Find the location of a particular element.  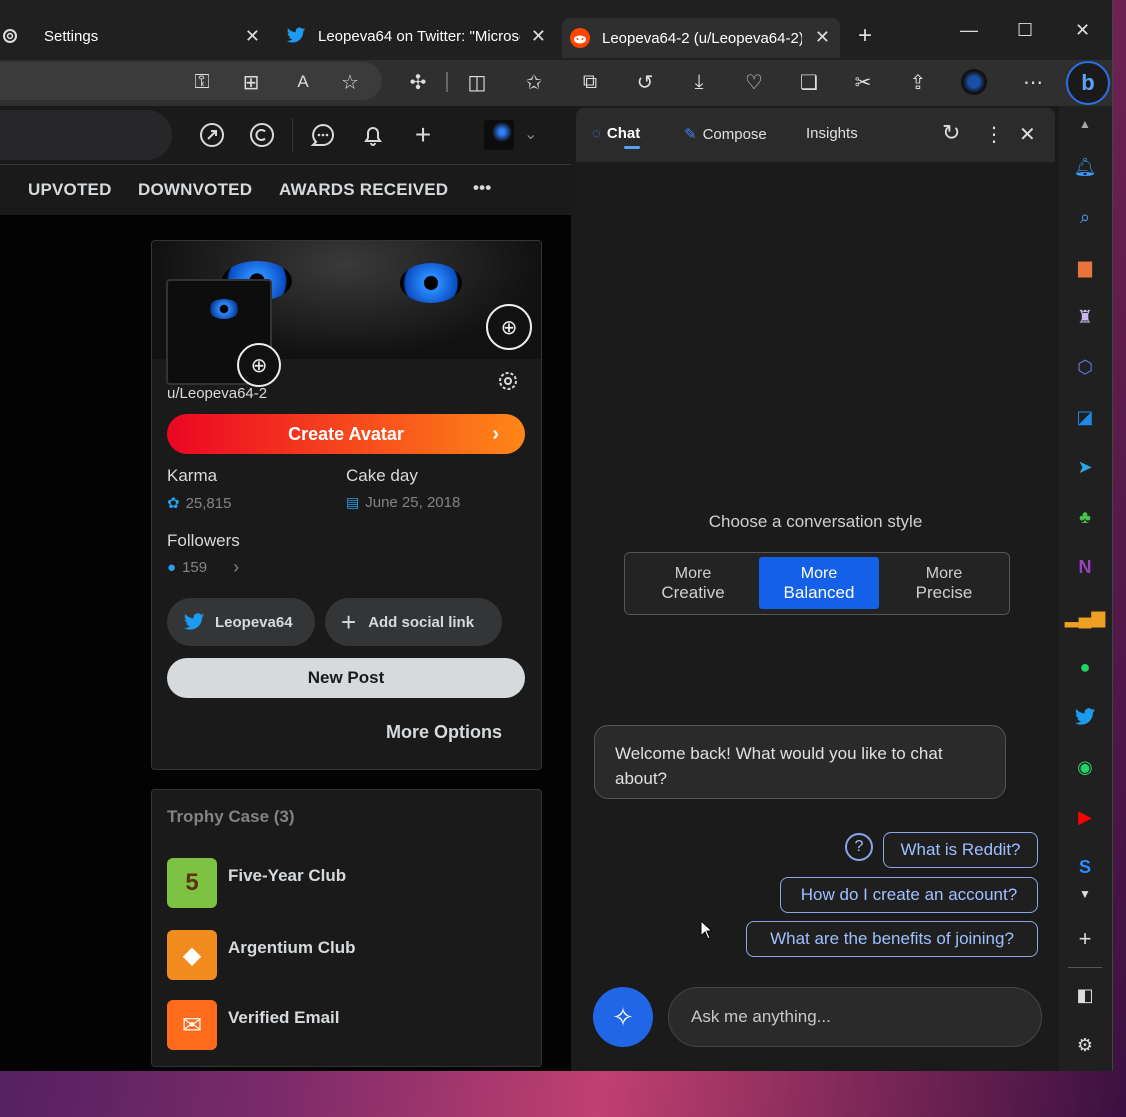

suggestion-chip: What are the benefits of joining? is located at coordinates (892, 939).